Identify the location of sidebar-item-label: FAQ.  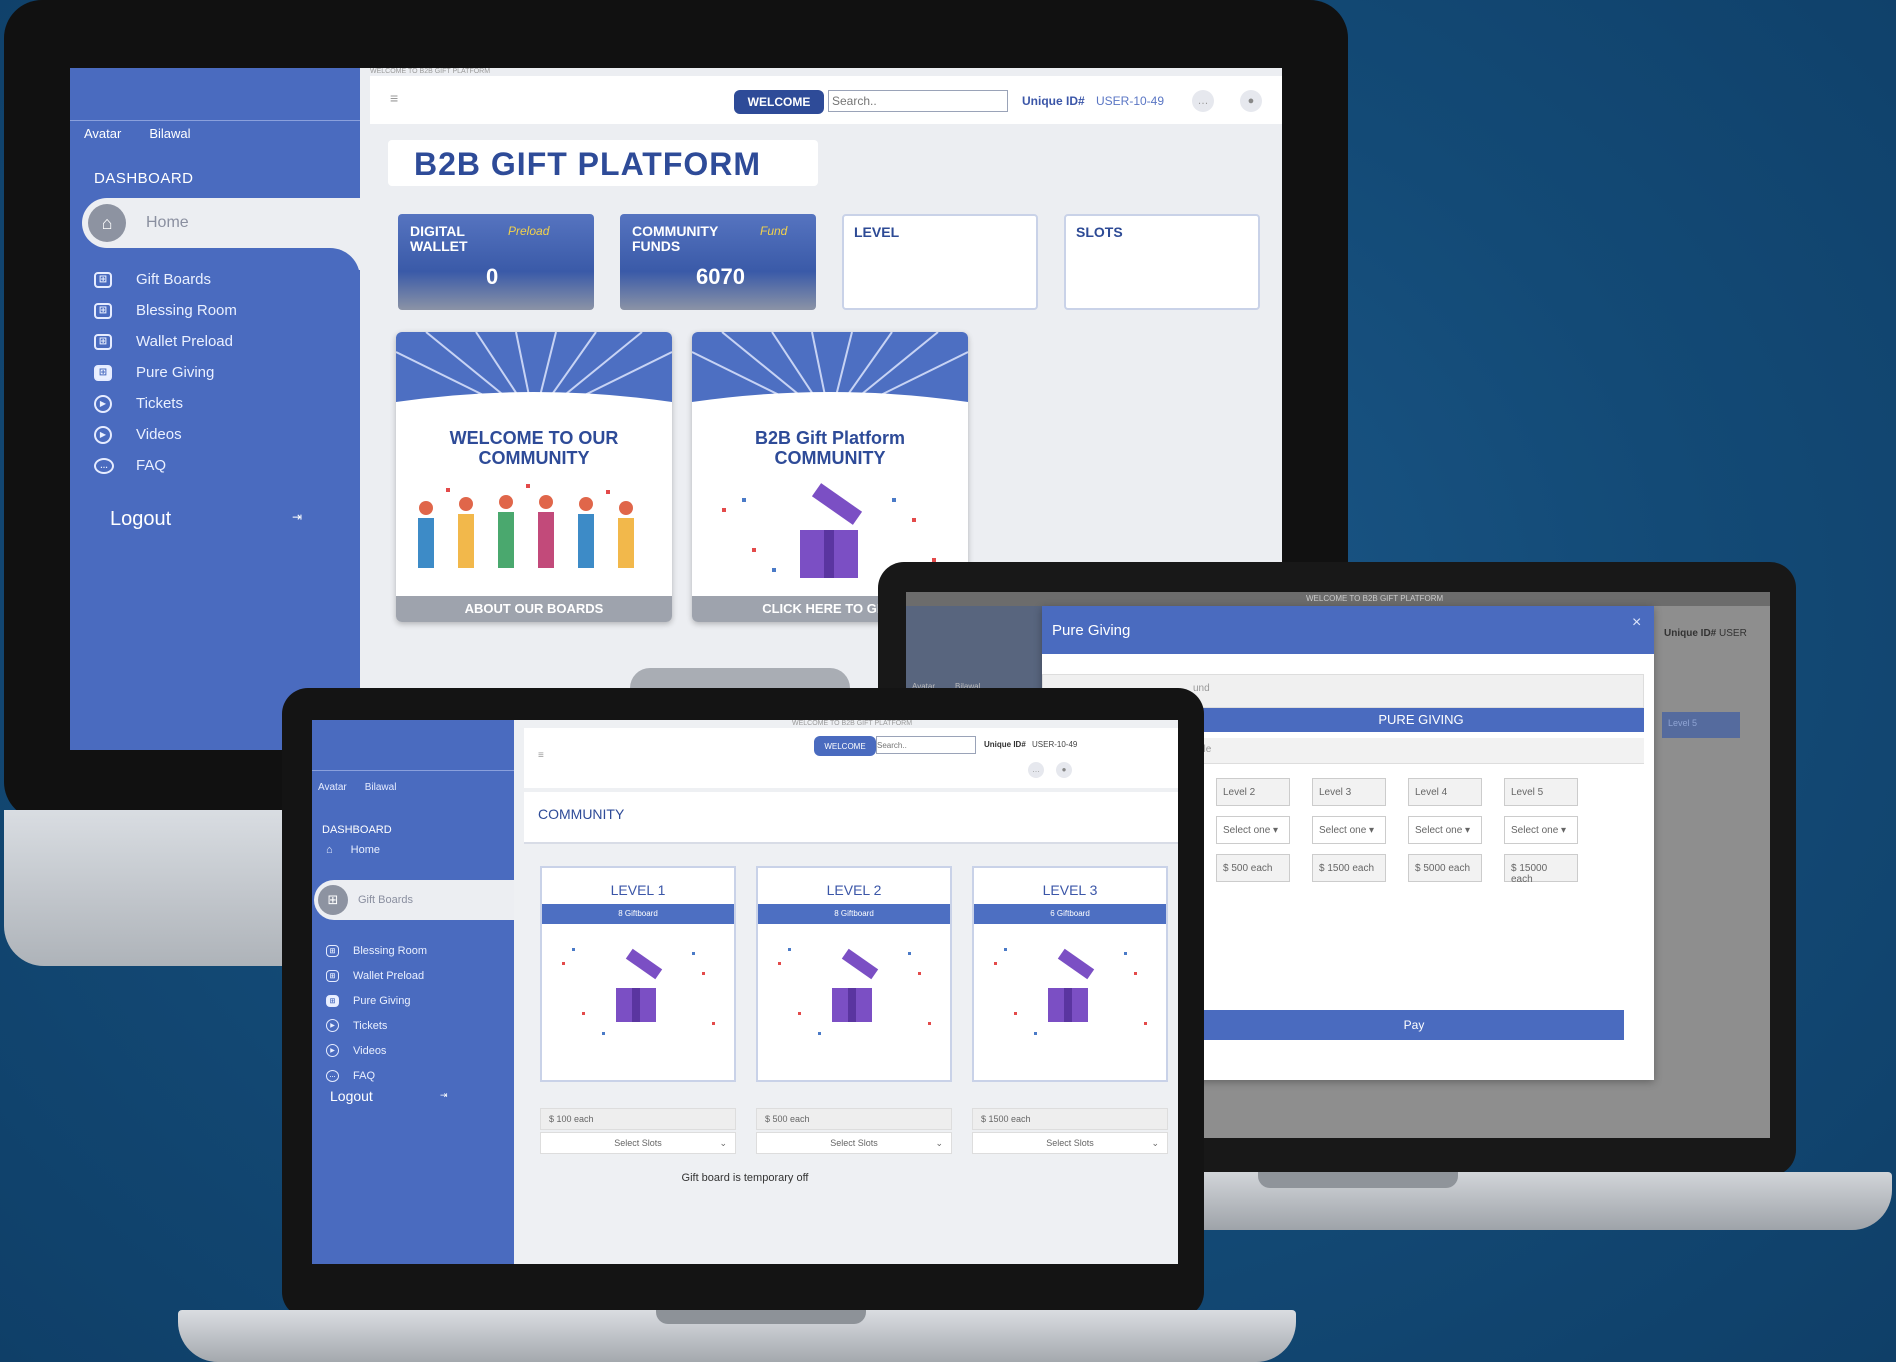
(151, 465).